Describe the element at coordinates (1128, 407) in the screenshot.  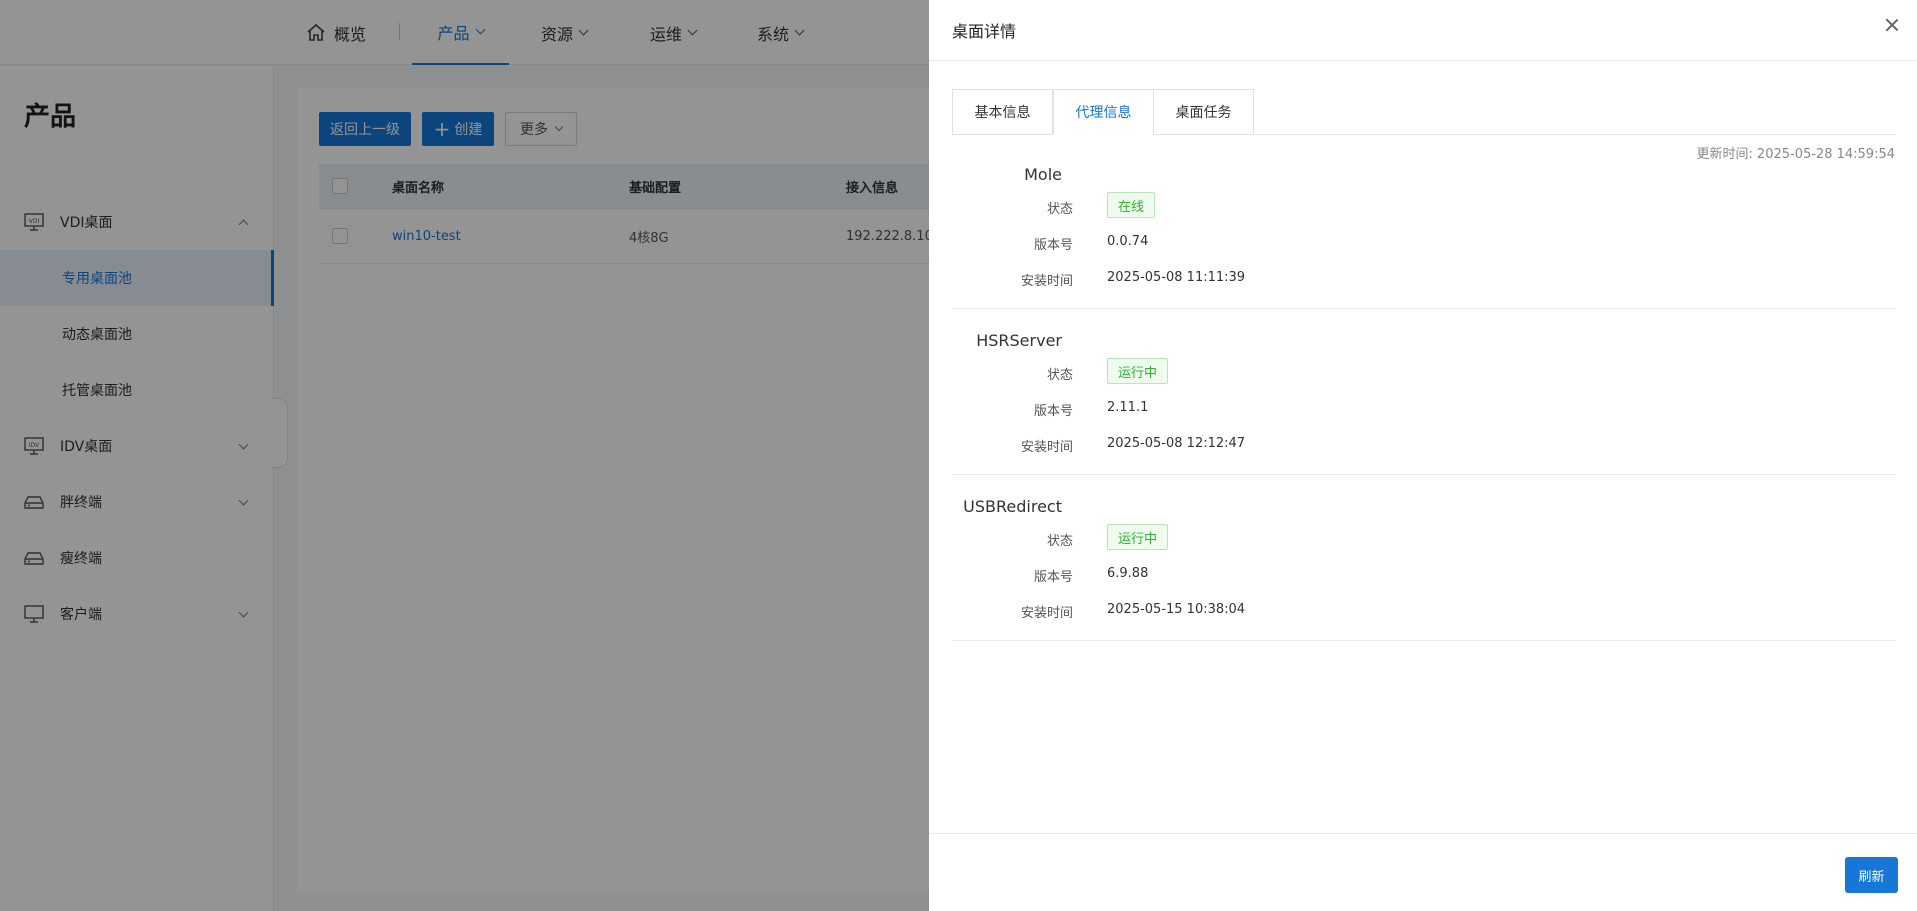
I see `version-value: 2.11.1` at that location.